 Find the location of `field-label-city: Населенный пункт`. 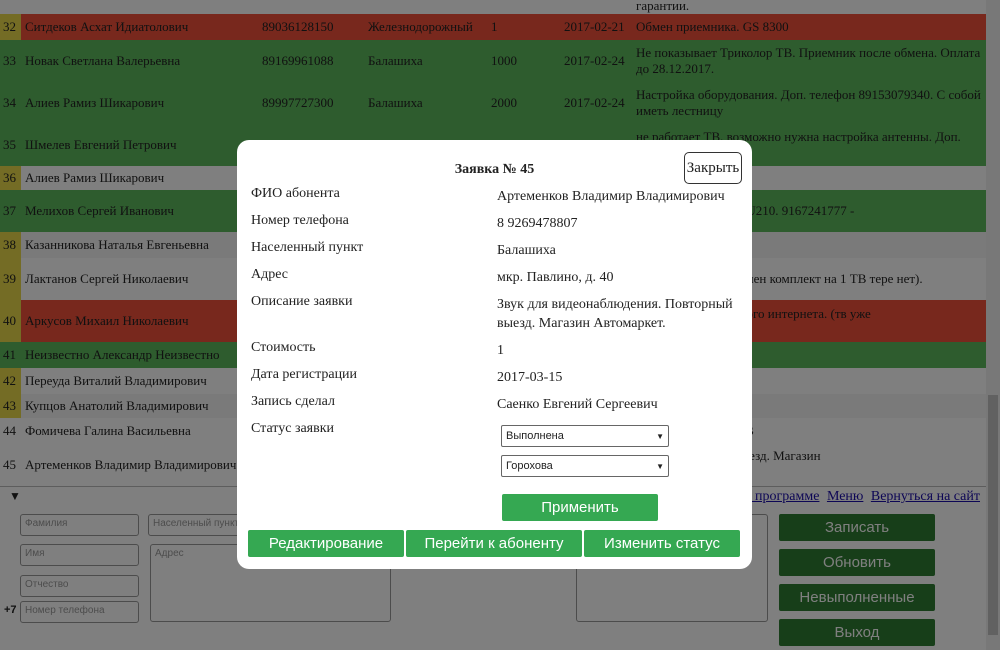

field-label-city: Населенный пункт is located at coordinates (307, 247).